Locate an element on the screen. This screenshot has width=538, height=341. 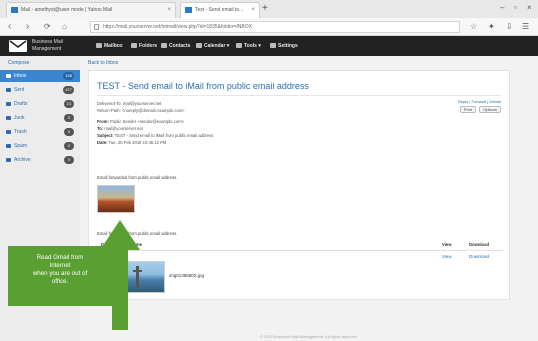
folder-label: Trash is located at coordinates (20, 132).